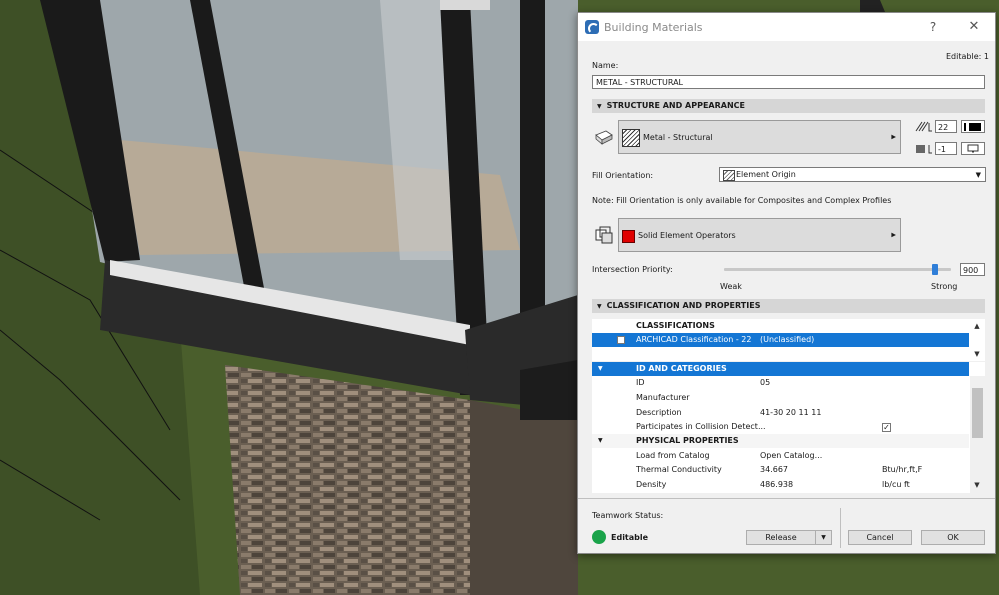  Describe the element at coordinates (628, 236) in the screenshot. I see `solid-color-swatch` at that location.